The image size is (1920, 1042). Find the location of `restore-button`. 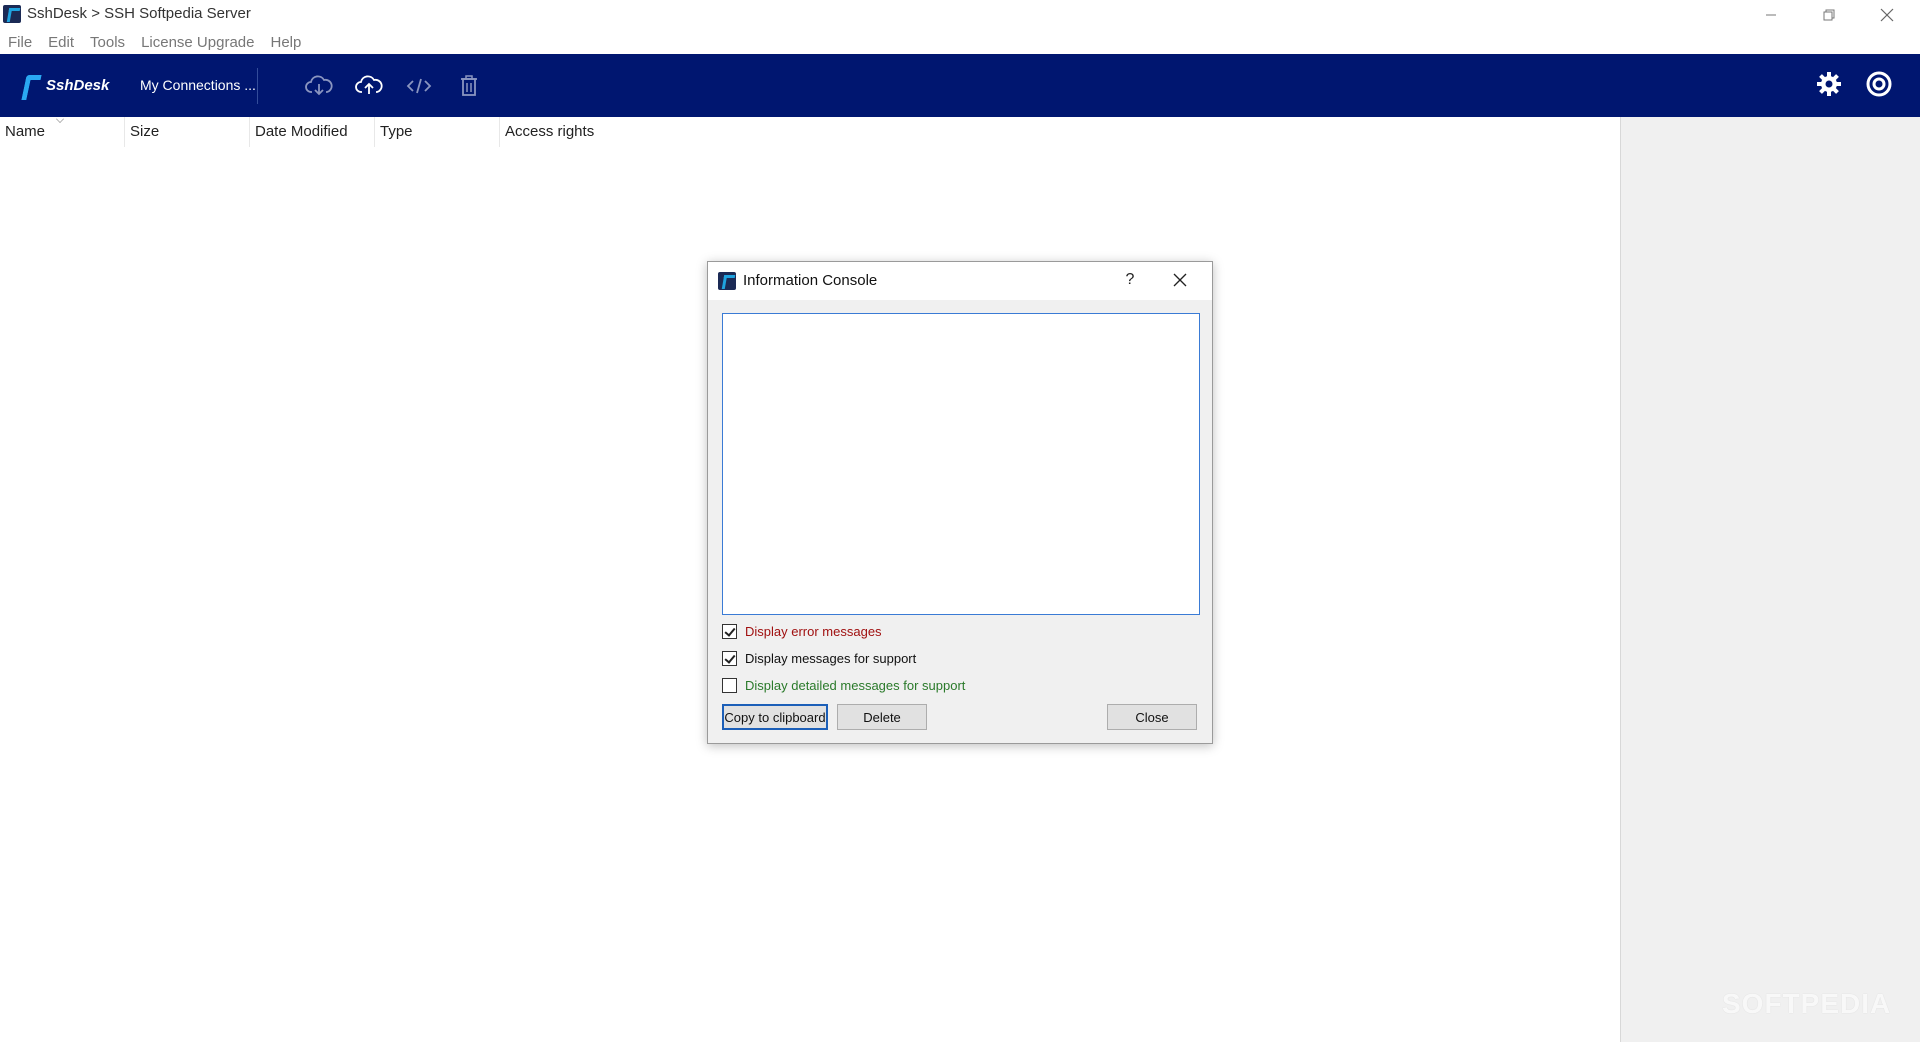

restore-button is located at coordinates (1829, 14).